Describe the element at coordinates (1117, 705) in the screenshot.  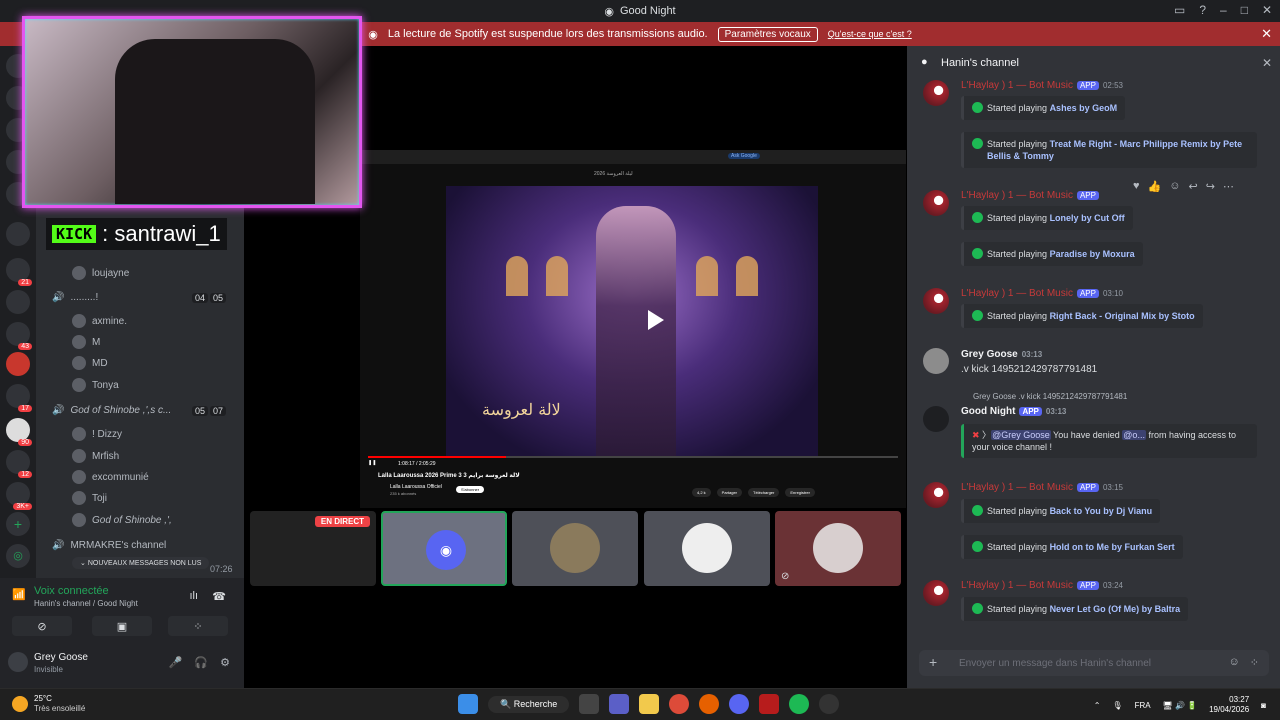
I see `mic-tray-icon: 🎙` at that location.